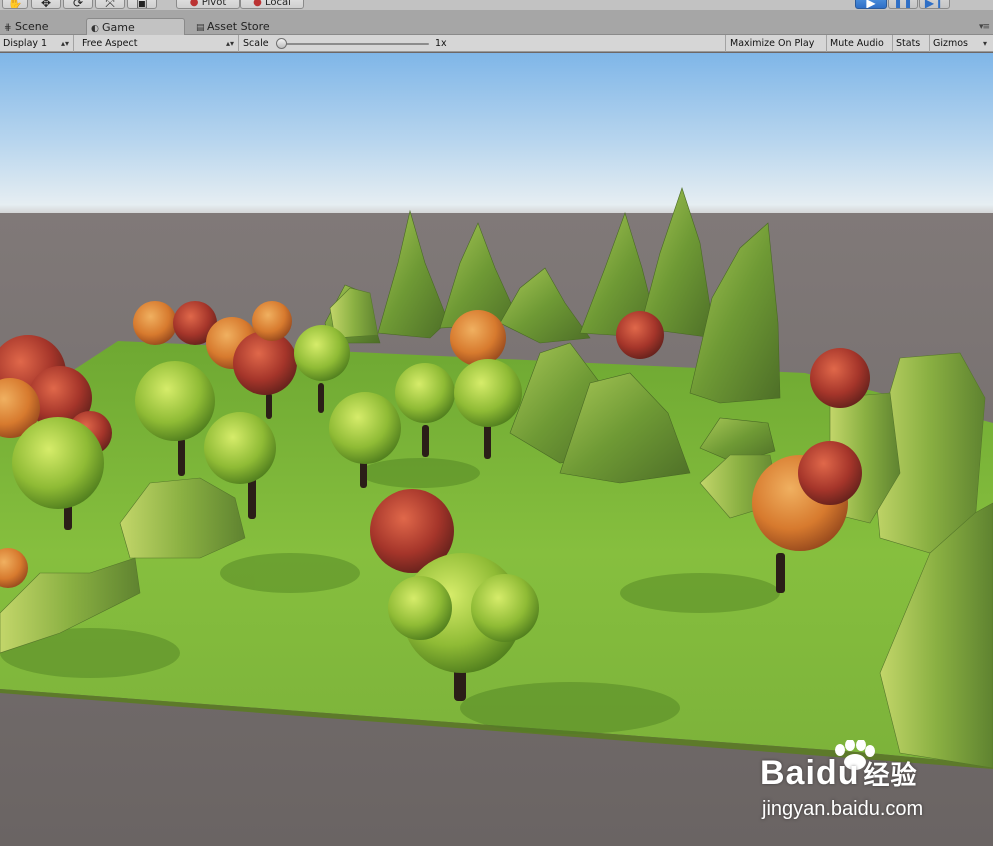 This screenshot has height=846, width=993. What do you see at coordinates (788, 773) in the screenshot?
I see `watermark-brand-bai: Bai` at bounding box center [788, 773].